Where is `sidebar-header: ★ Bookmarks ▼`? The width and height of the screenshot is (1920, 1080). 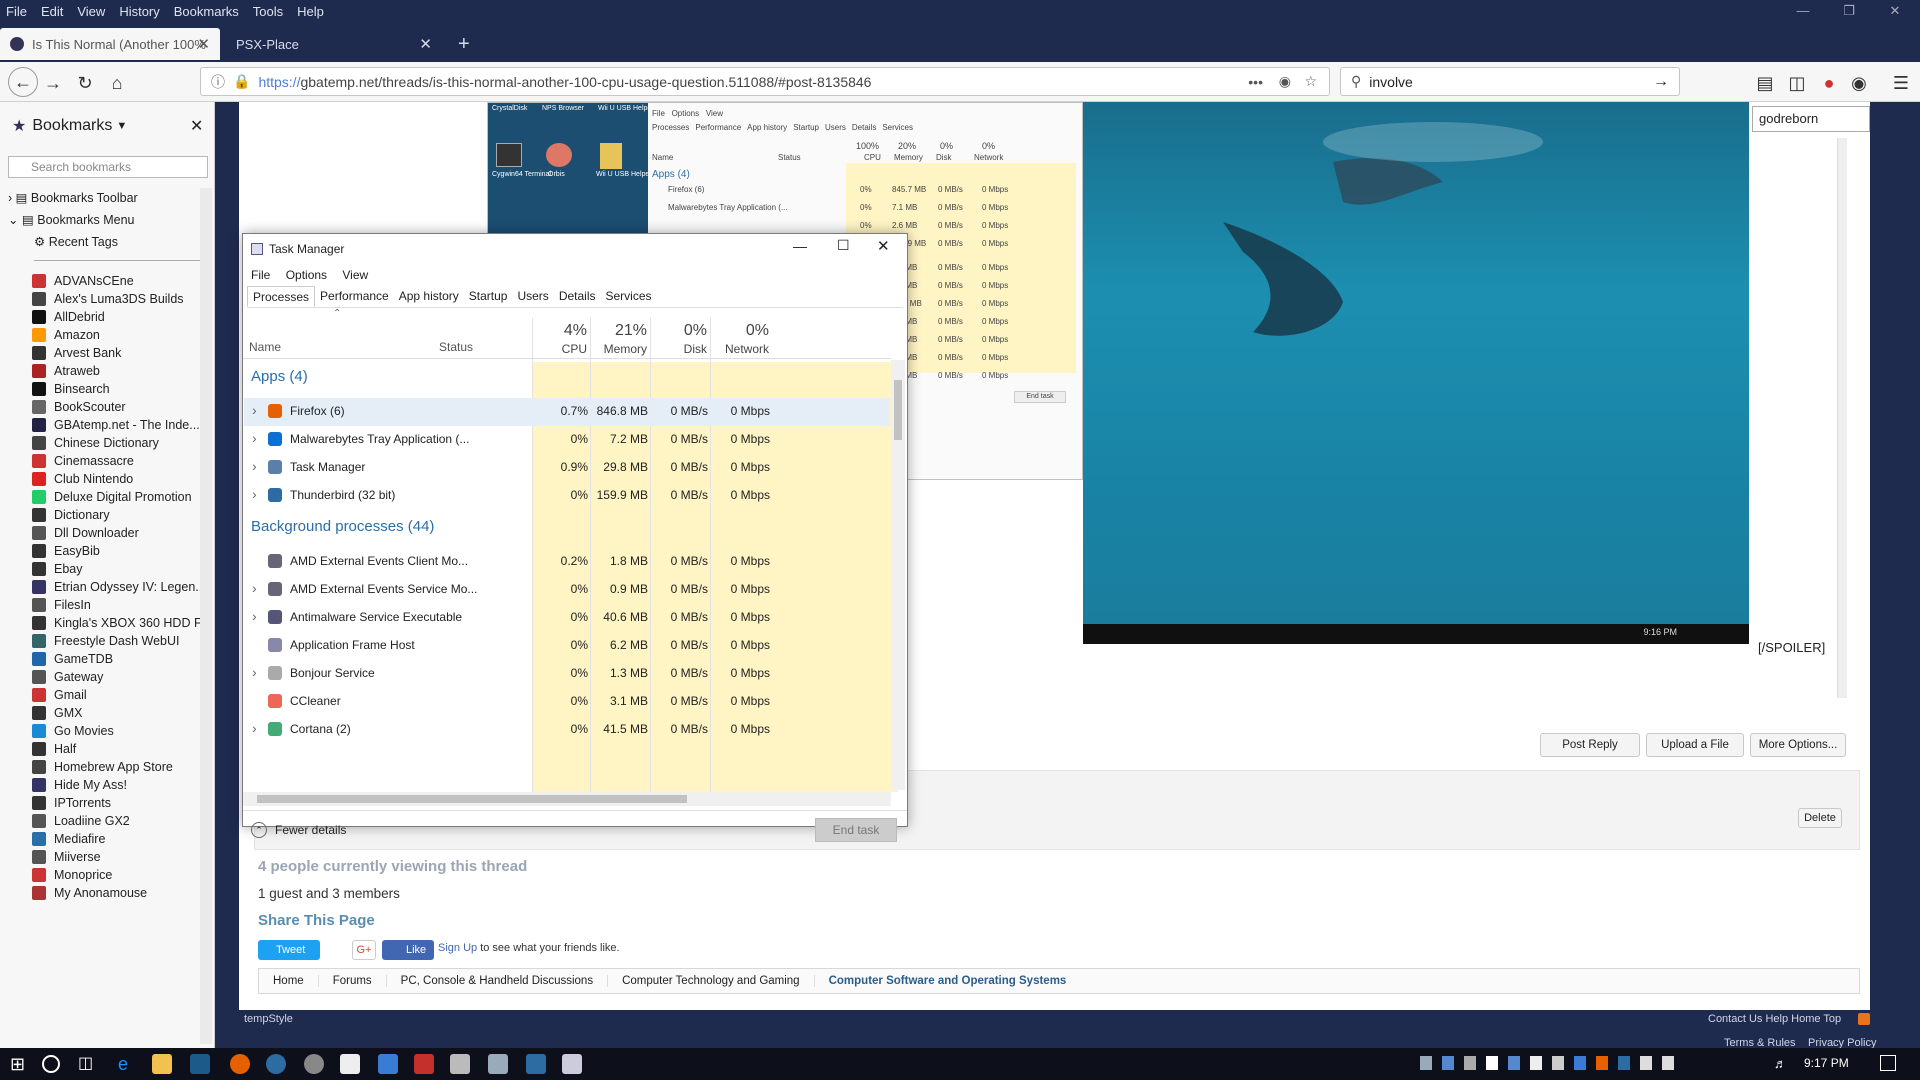 sidebar-header: ★ Bookmarks ▼ is located at coordinates (69, 126).